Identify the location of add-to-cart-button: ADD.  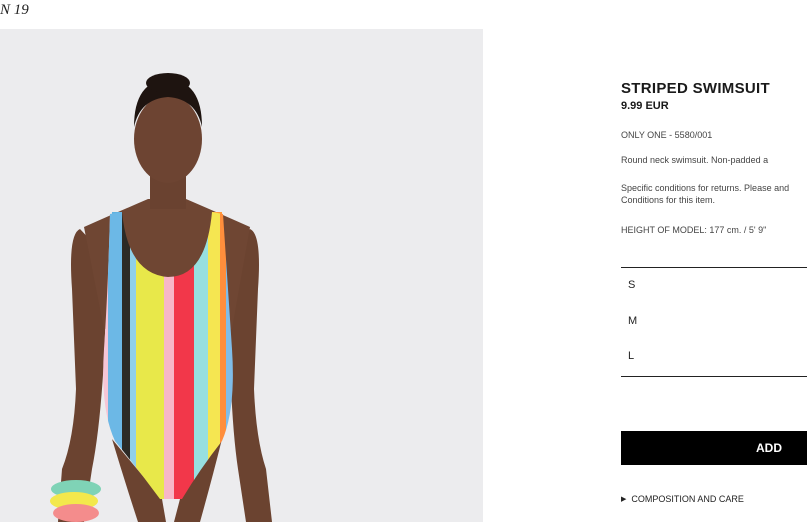
(714, 448).